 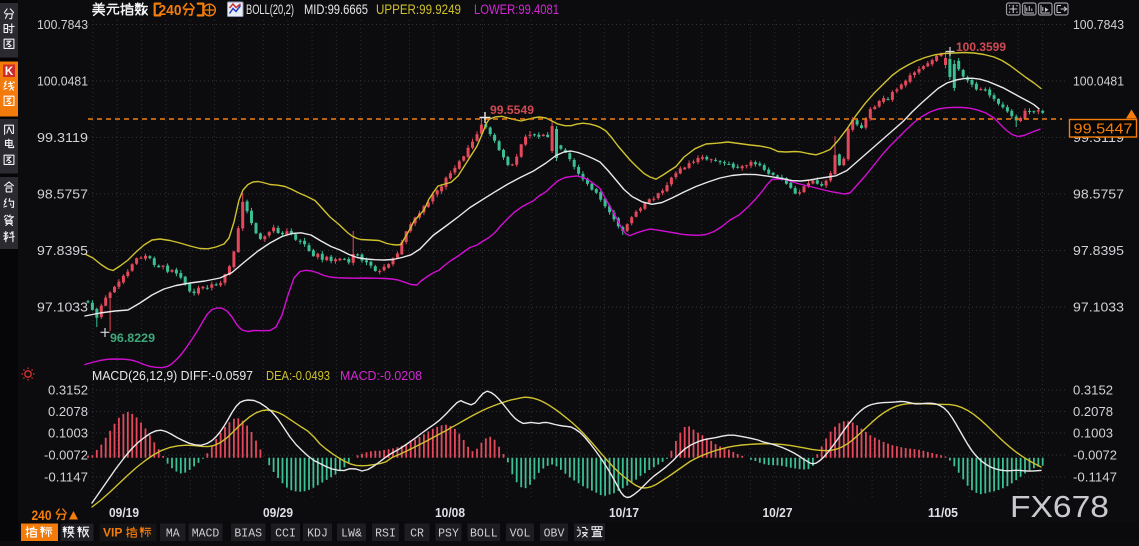 I want to click on svg-text: BOLL, so click(x=484, y=534).